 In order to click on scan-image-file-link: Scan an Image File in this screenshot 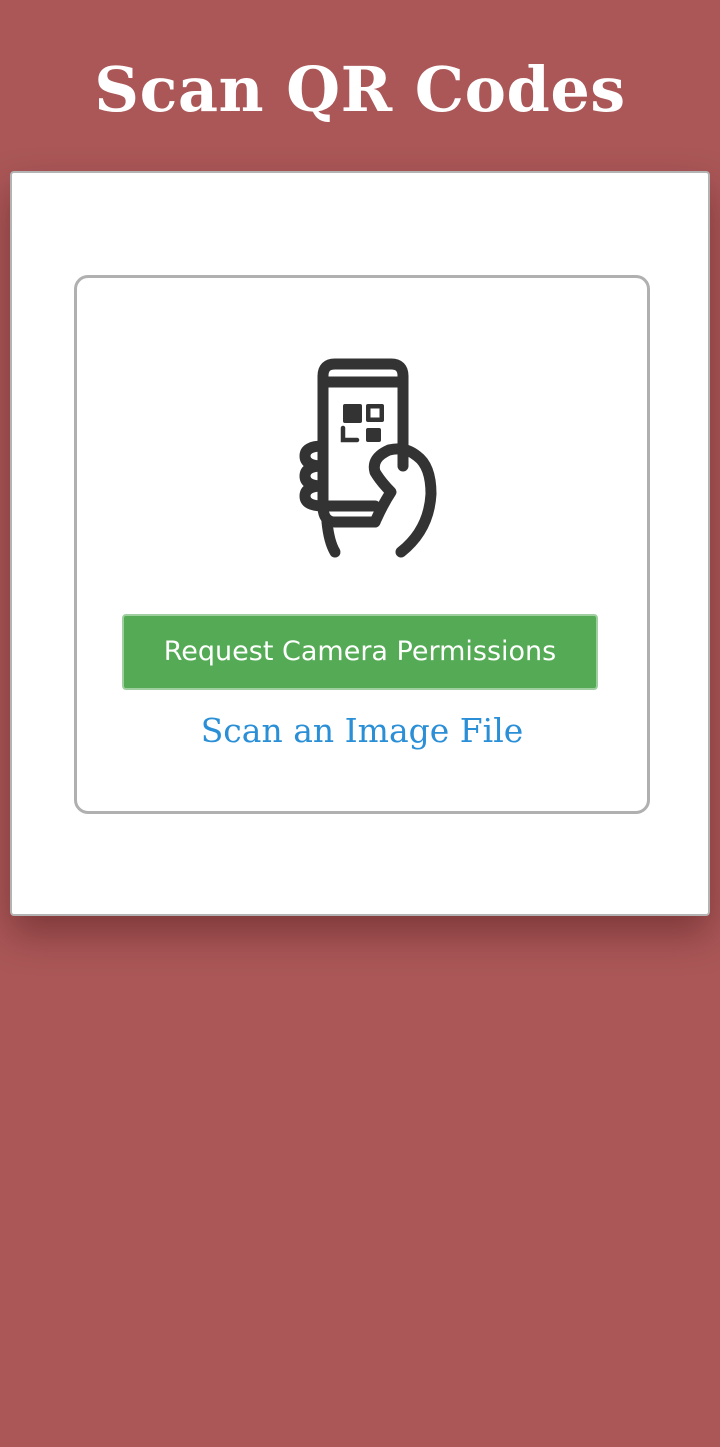, I will do `click(362, 731)`.